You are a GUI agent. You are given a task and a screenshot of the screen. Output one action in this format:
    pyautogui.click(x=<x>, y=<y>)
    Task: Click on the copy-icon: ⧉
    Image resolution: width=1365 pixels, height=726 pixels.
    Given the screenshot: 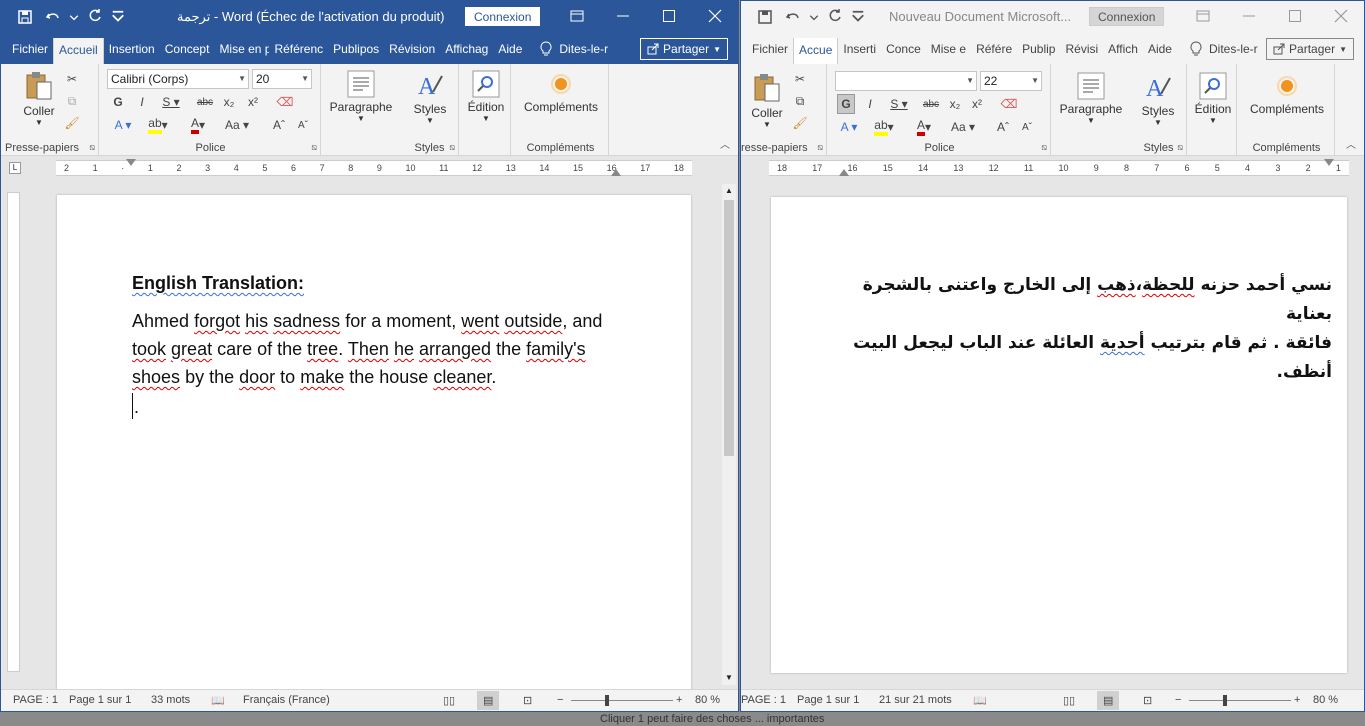 What is the action you would take?
    pyautogui.click(x=72, y=101)
    